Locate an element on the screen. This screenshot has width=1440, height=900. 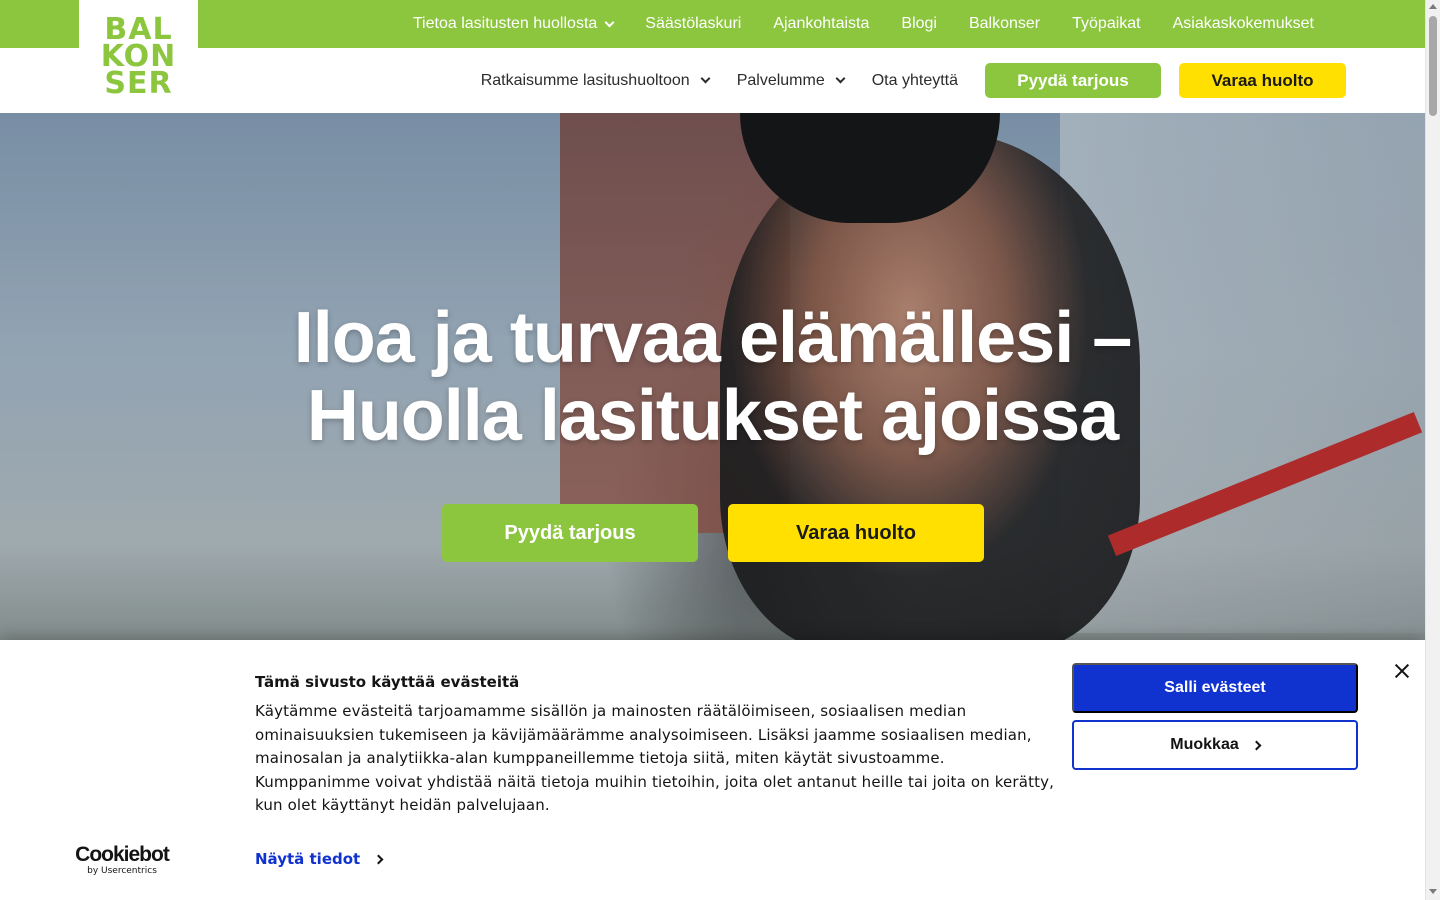
header-quote-button: Pyydä tarjous is located at coordinates (1073, 80).